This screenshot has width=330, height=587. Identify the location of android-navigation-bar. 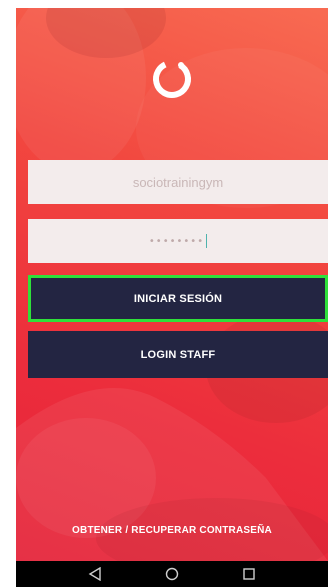
(172, 574).